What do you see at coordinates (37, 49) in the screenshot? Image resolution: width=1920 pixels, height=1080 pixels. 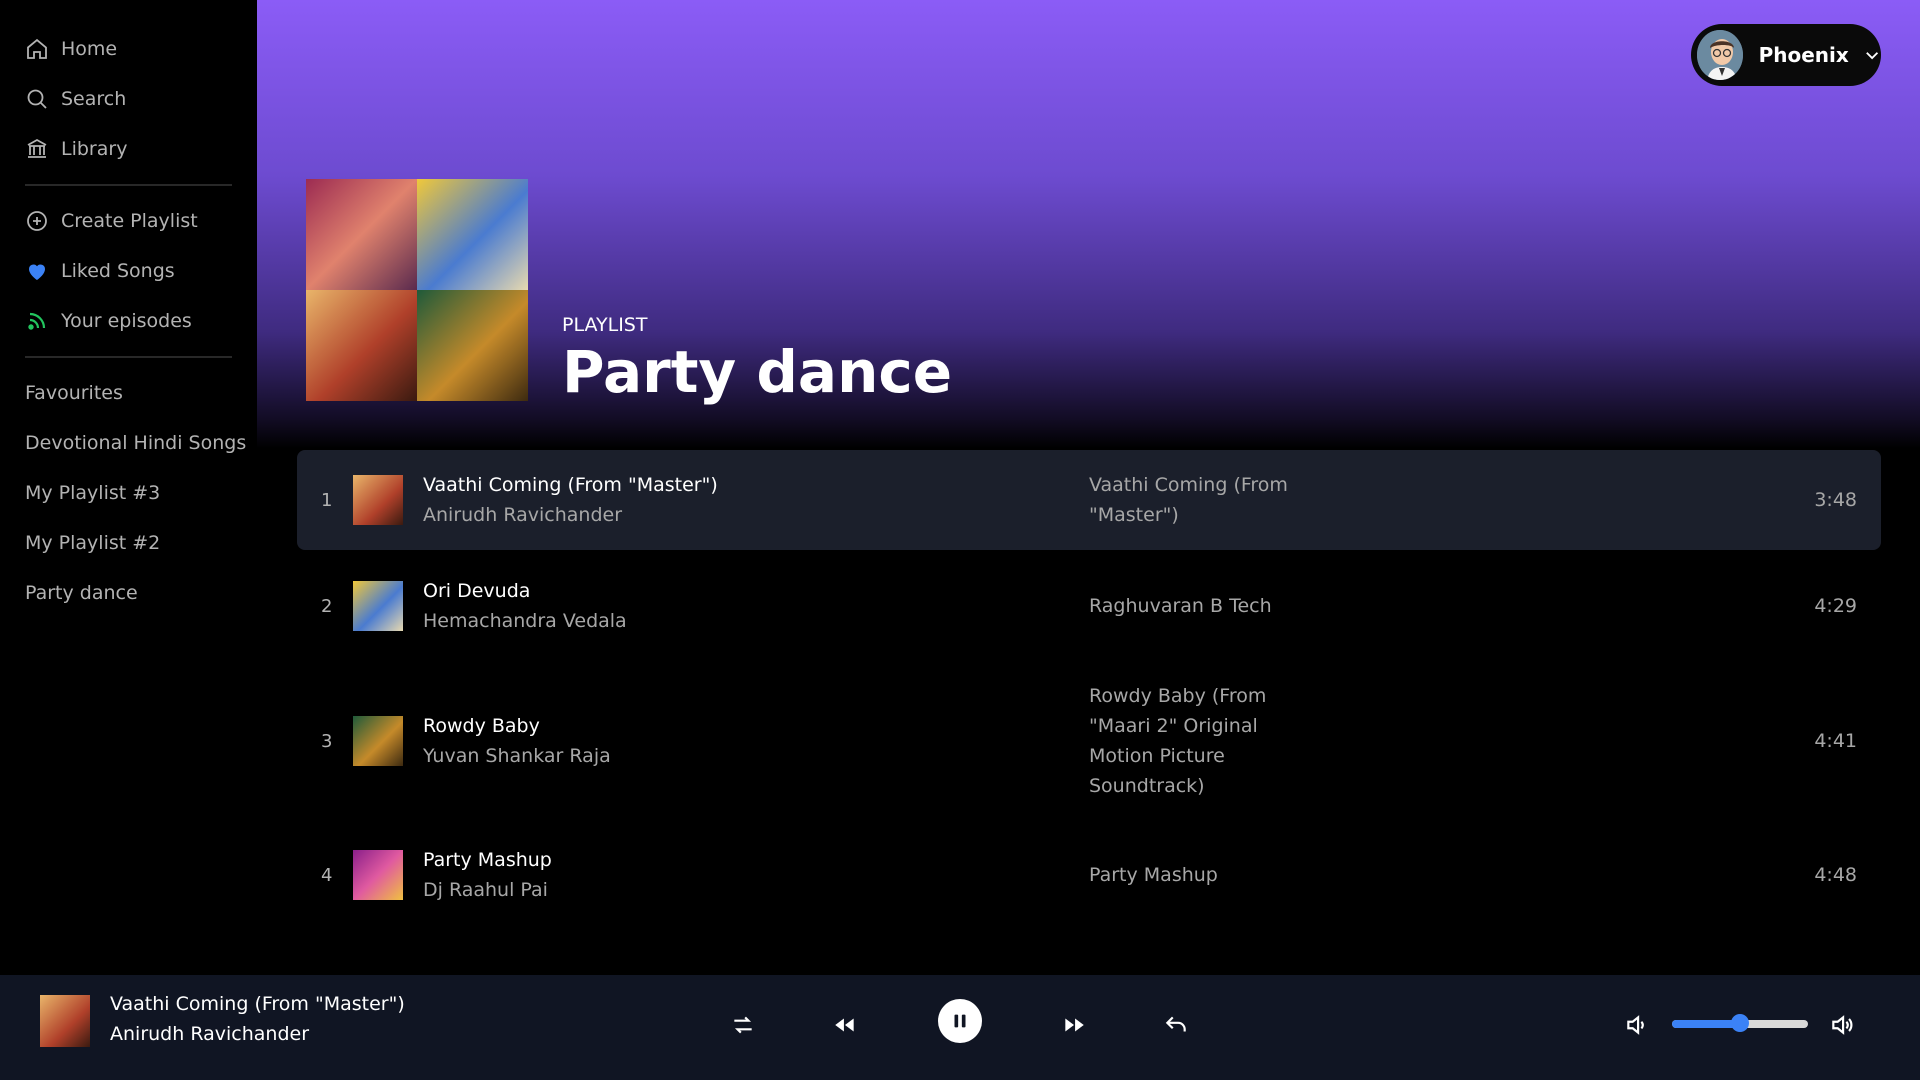 I see `home-icon` at bounding box center [37, 49].